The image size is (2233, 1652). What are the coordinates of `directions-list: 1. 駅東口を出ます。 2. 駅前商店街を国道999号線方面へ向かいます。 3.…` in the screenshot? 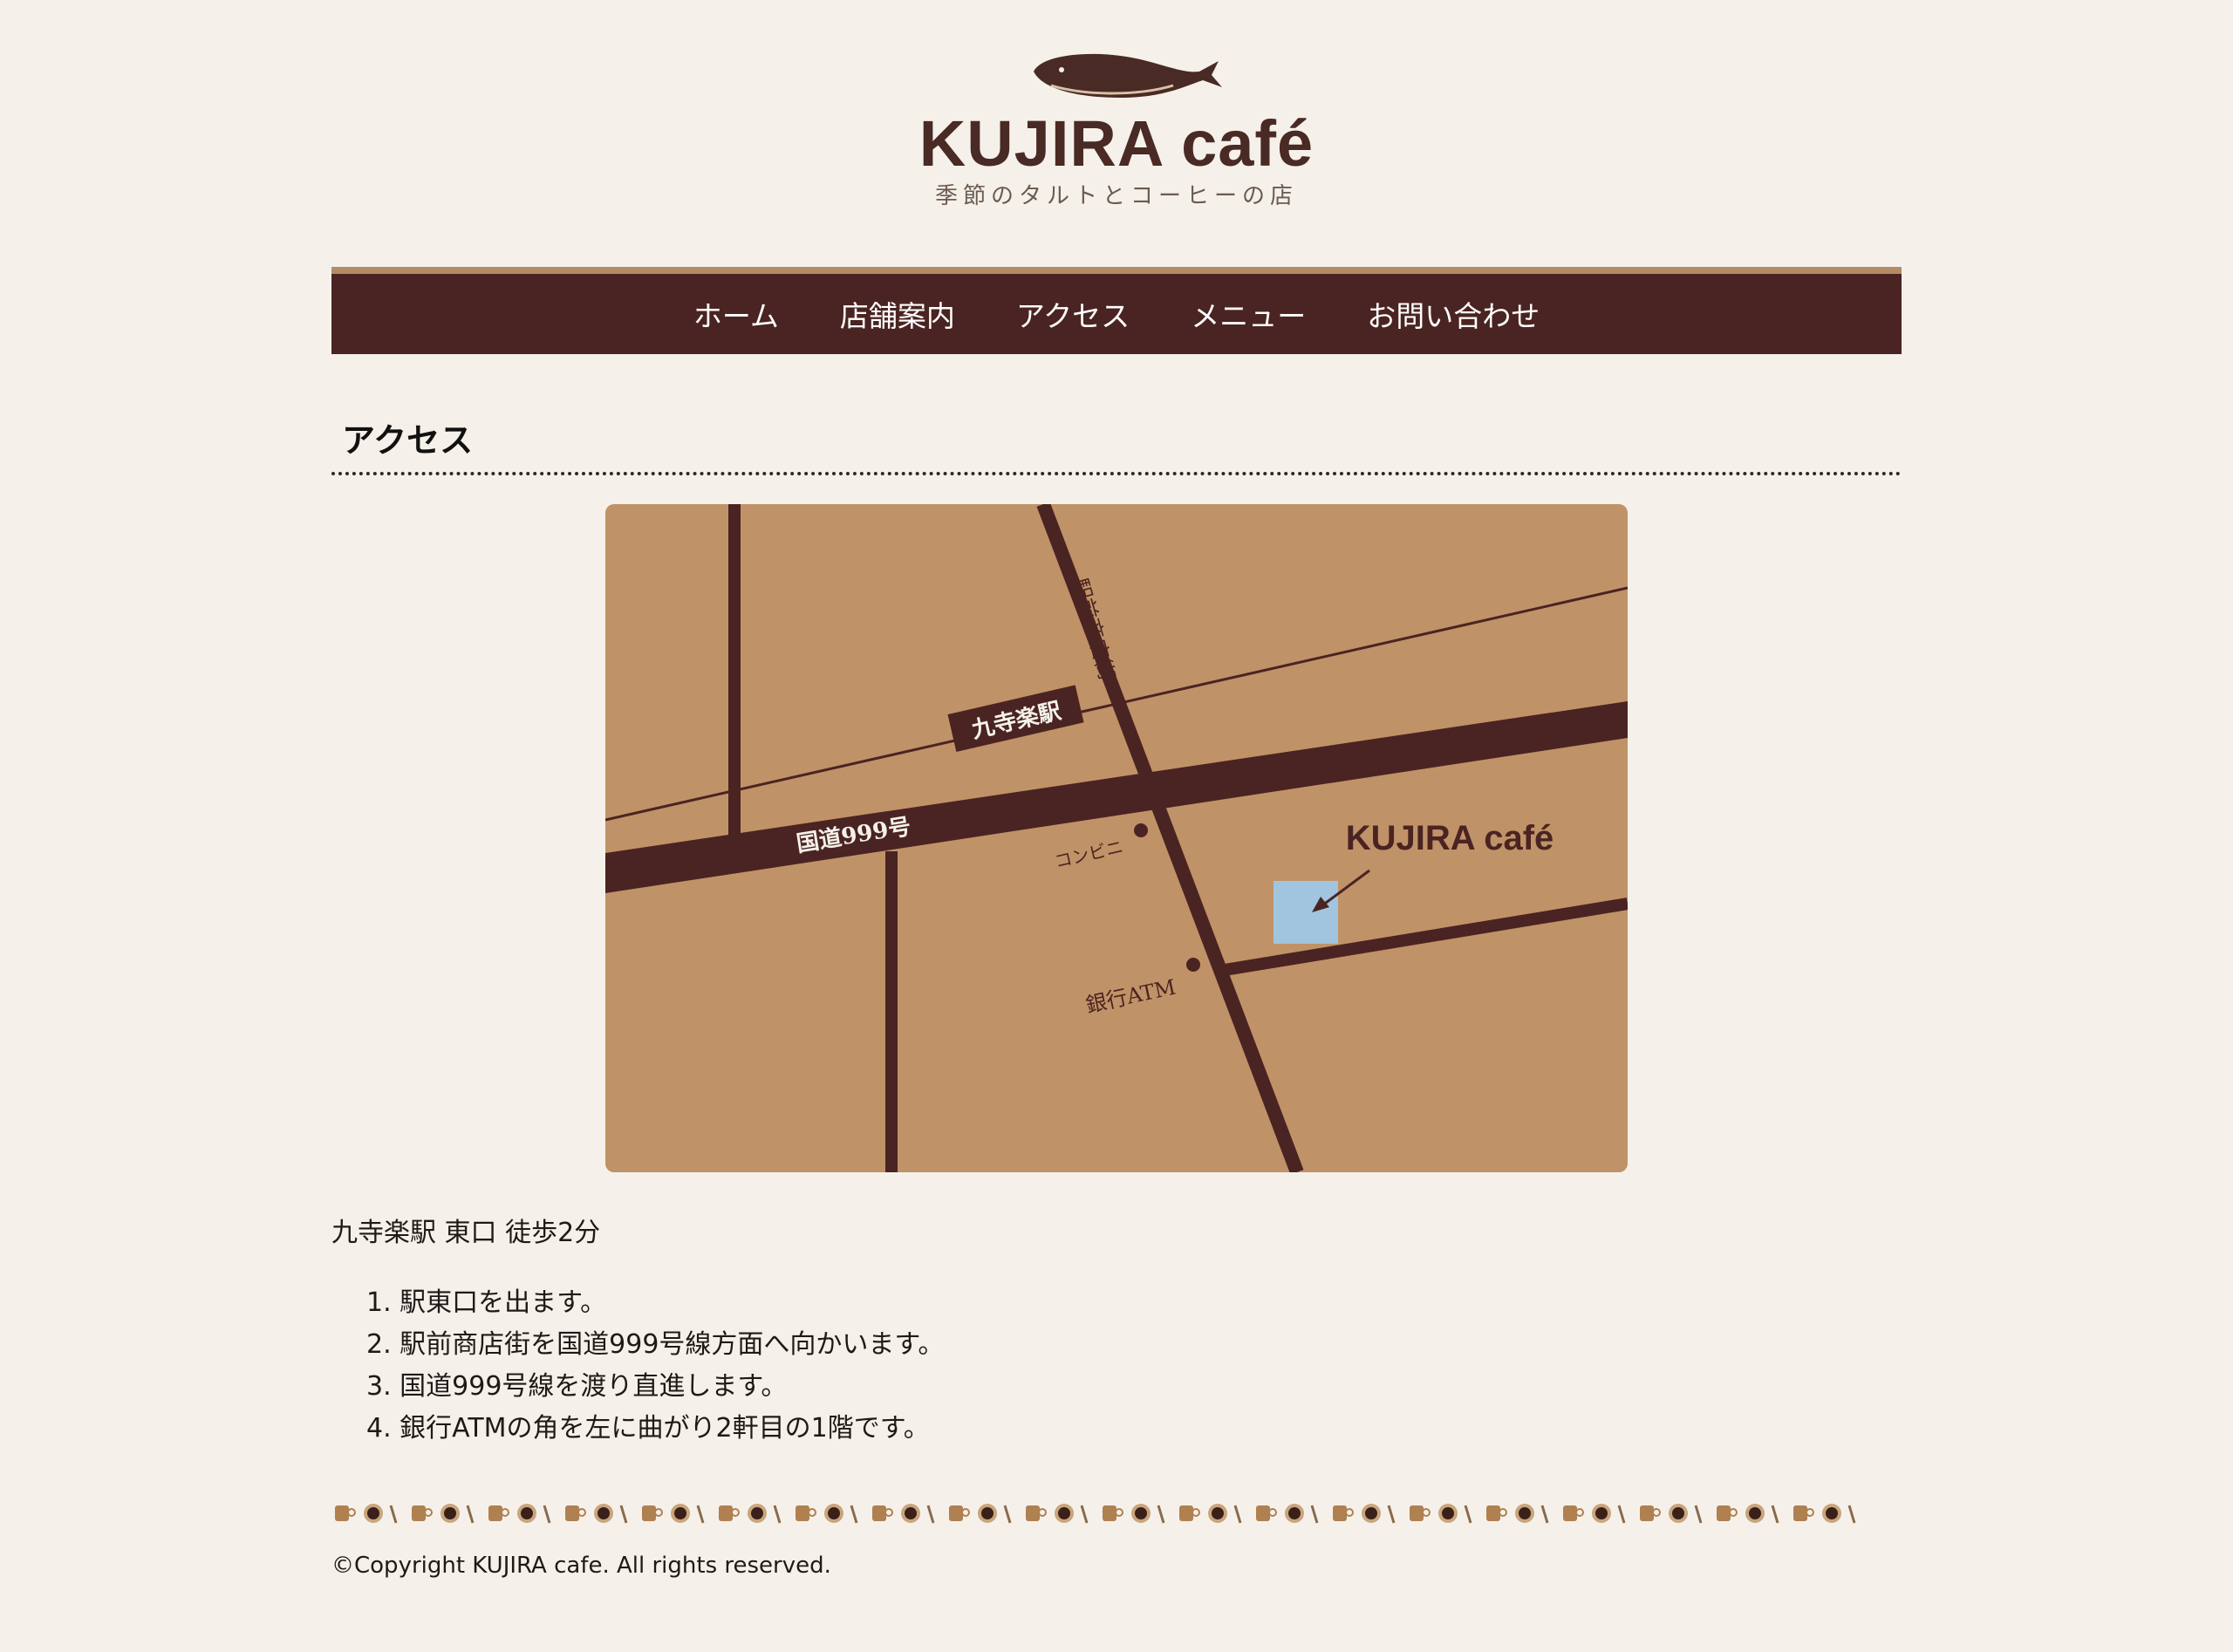 It's located at (655, 1366).